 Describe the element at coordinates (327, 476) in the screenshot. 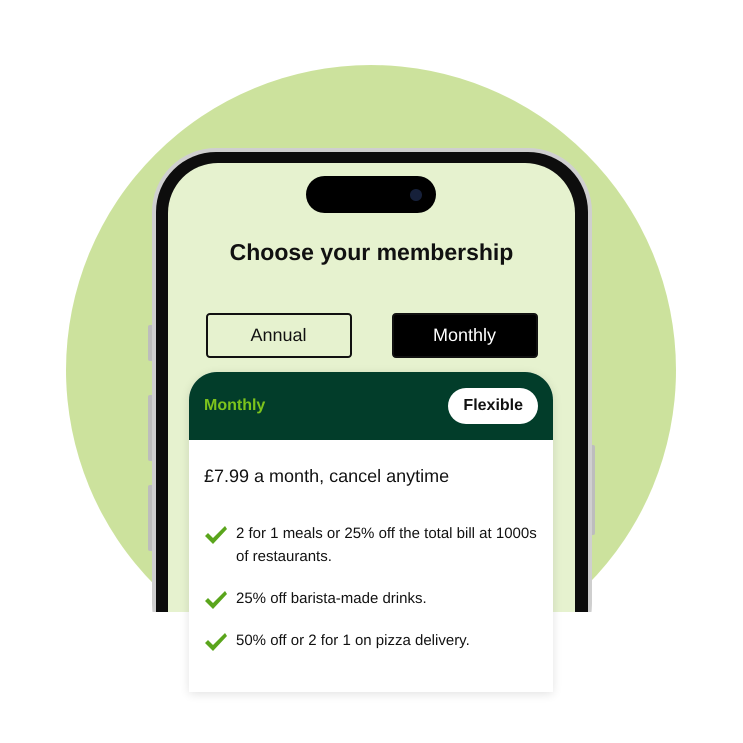

I see `price-text: £7.99 a month, cancel anytime` at that location.